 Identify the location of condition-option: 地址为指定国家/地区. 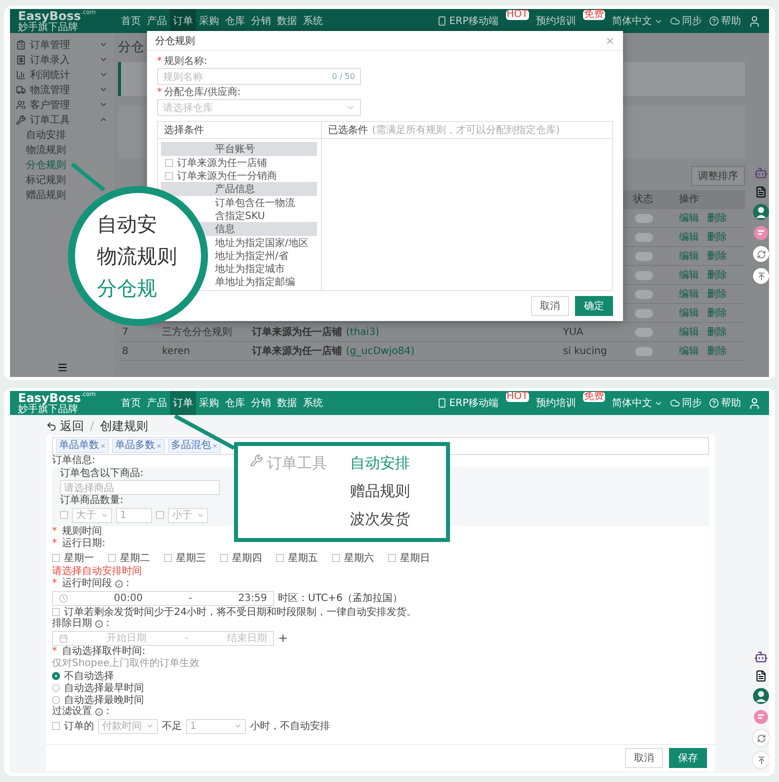
(261, 242).